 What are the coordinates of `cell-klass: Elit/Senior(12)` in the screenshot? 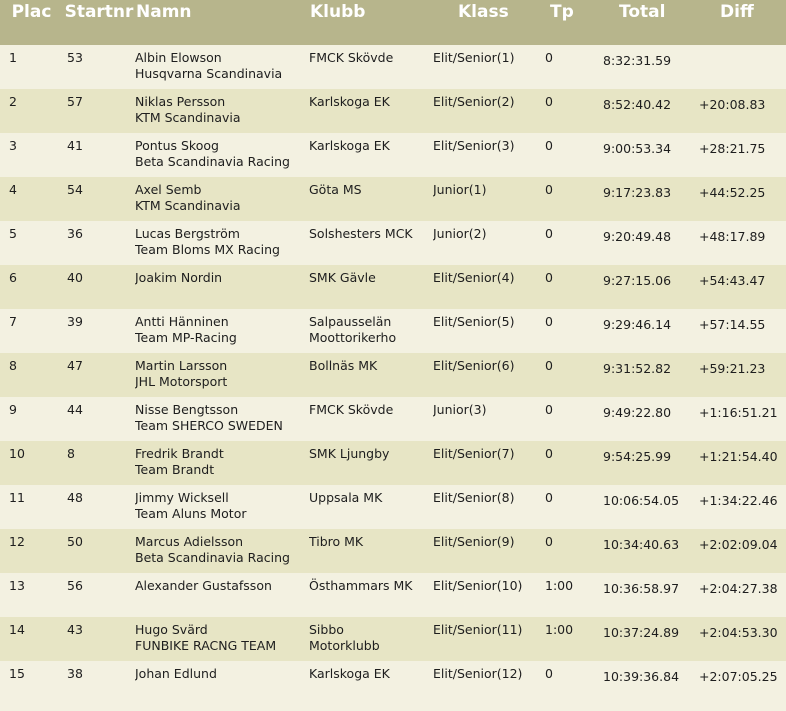 It's located at (489, 683).